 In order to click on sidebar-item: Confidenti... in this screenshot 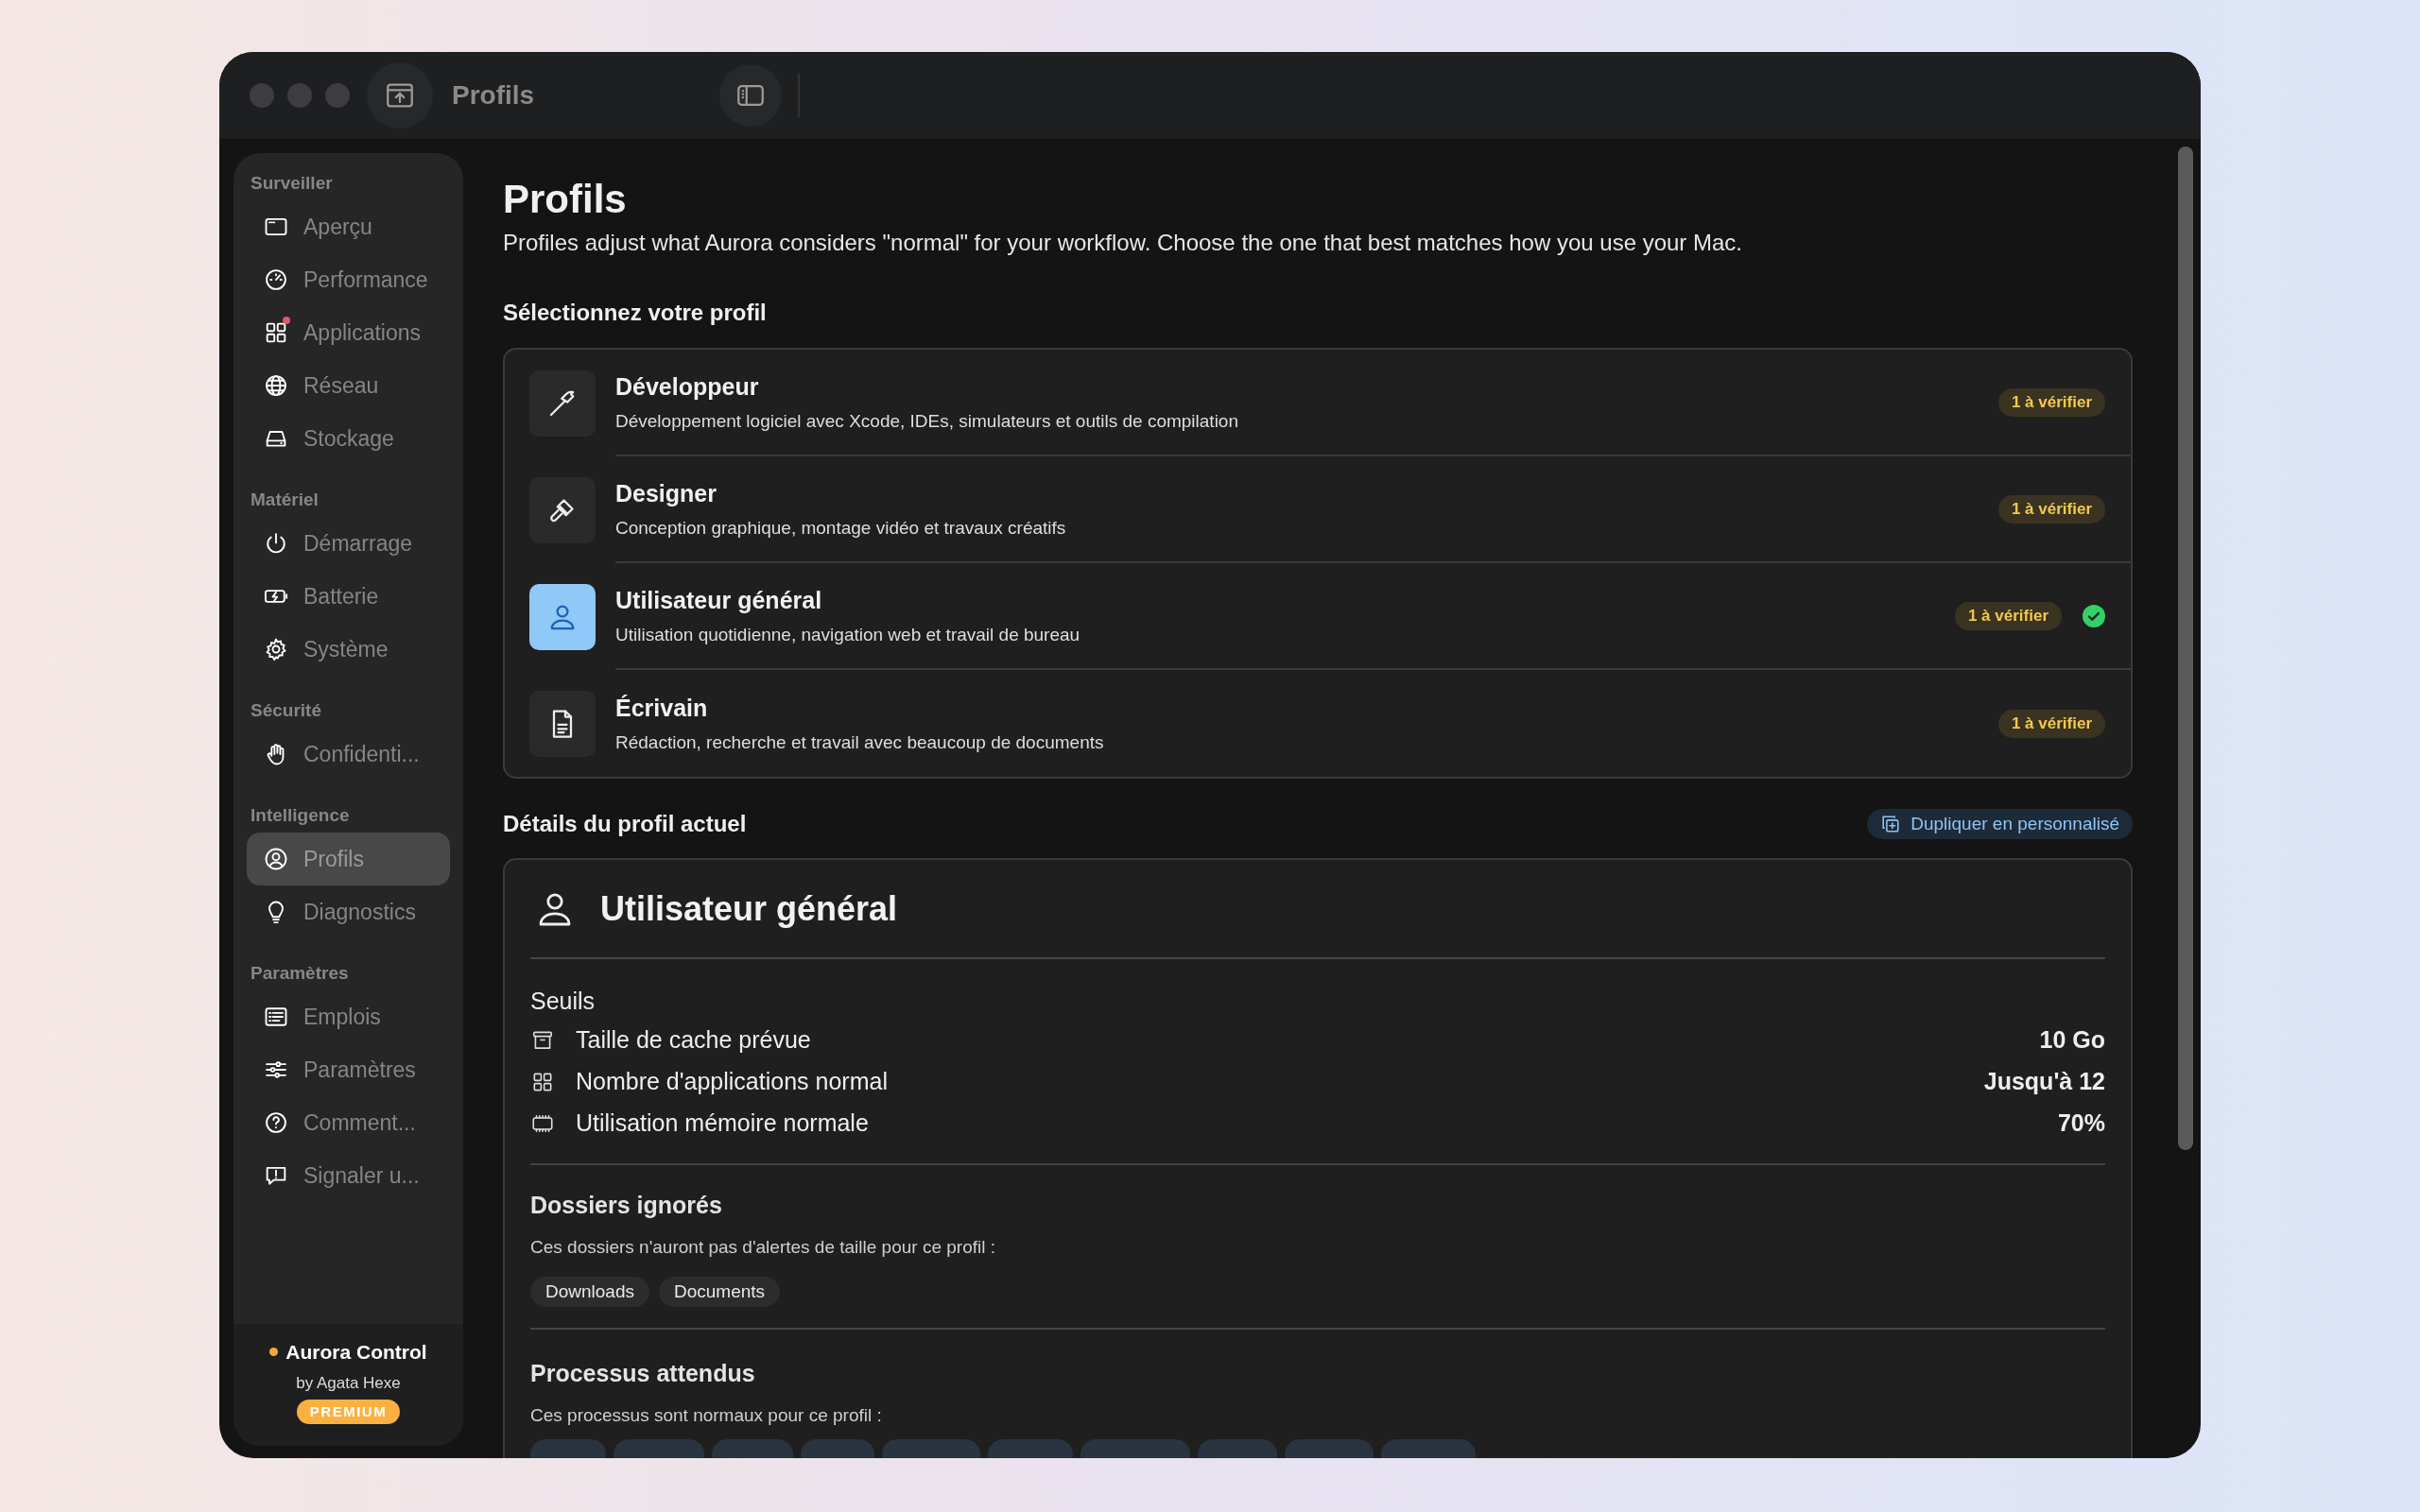, I will do `click(348, 754)`.